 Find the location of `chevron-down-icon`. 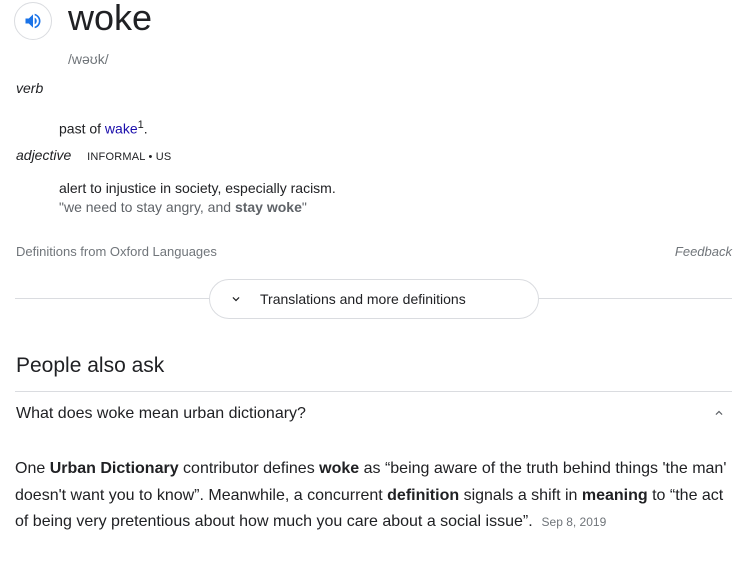

chevron-down-icon is located at coordinates (236, 299).